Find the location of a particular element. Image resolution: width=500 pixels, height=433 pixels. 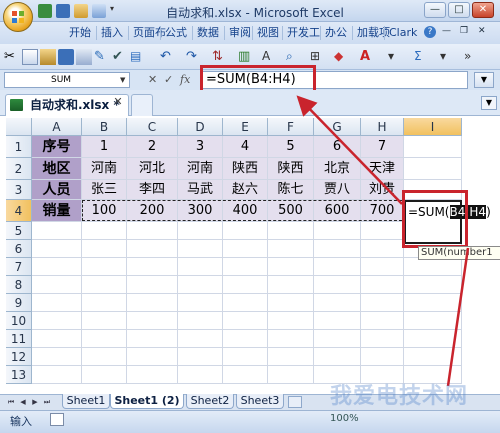

tab-developer: 开发工 is located at coordinates (303, 33).